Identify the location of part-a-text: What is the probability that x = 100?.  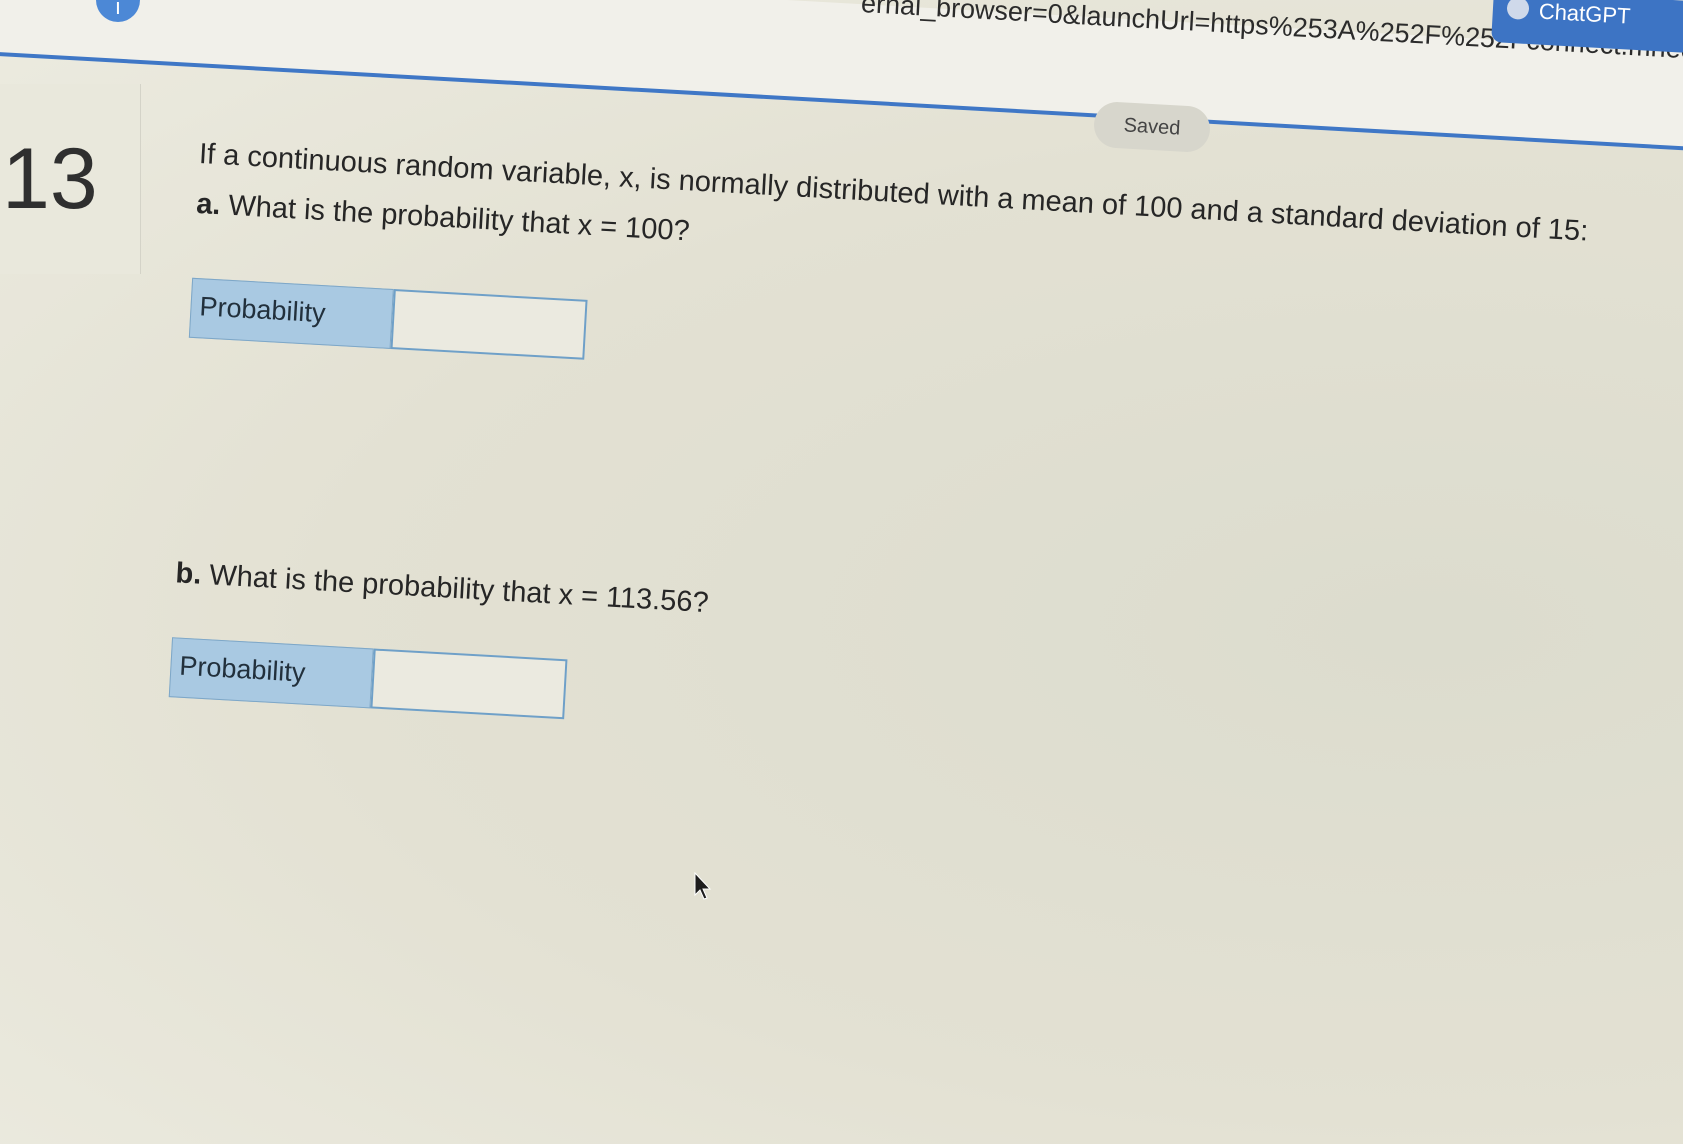
(459, 218).